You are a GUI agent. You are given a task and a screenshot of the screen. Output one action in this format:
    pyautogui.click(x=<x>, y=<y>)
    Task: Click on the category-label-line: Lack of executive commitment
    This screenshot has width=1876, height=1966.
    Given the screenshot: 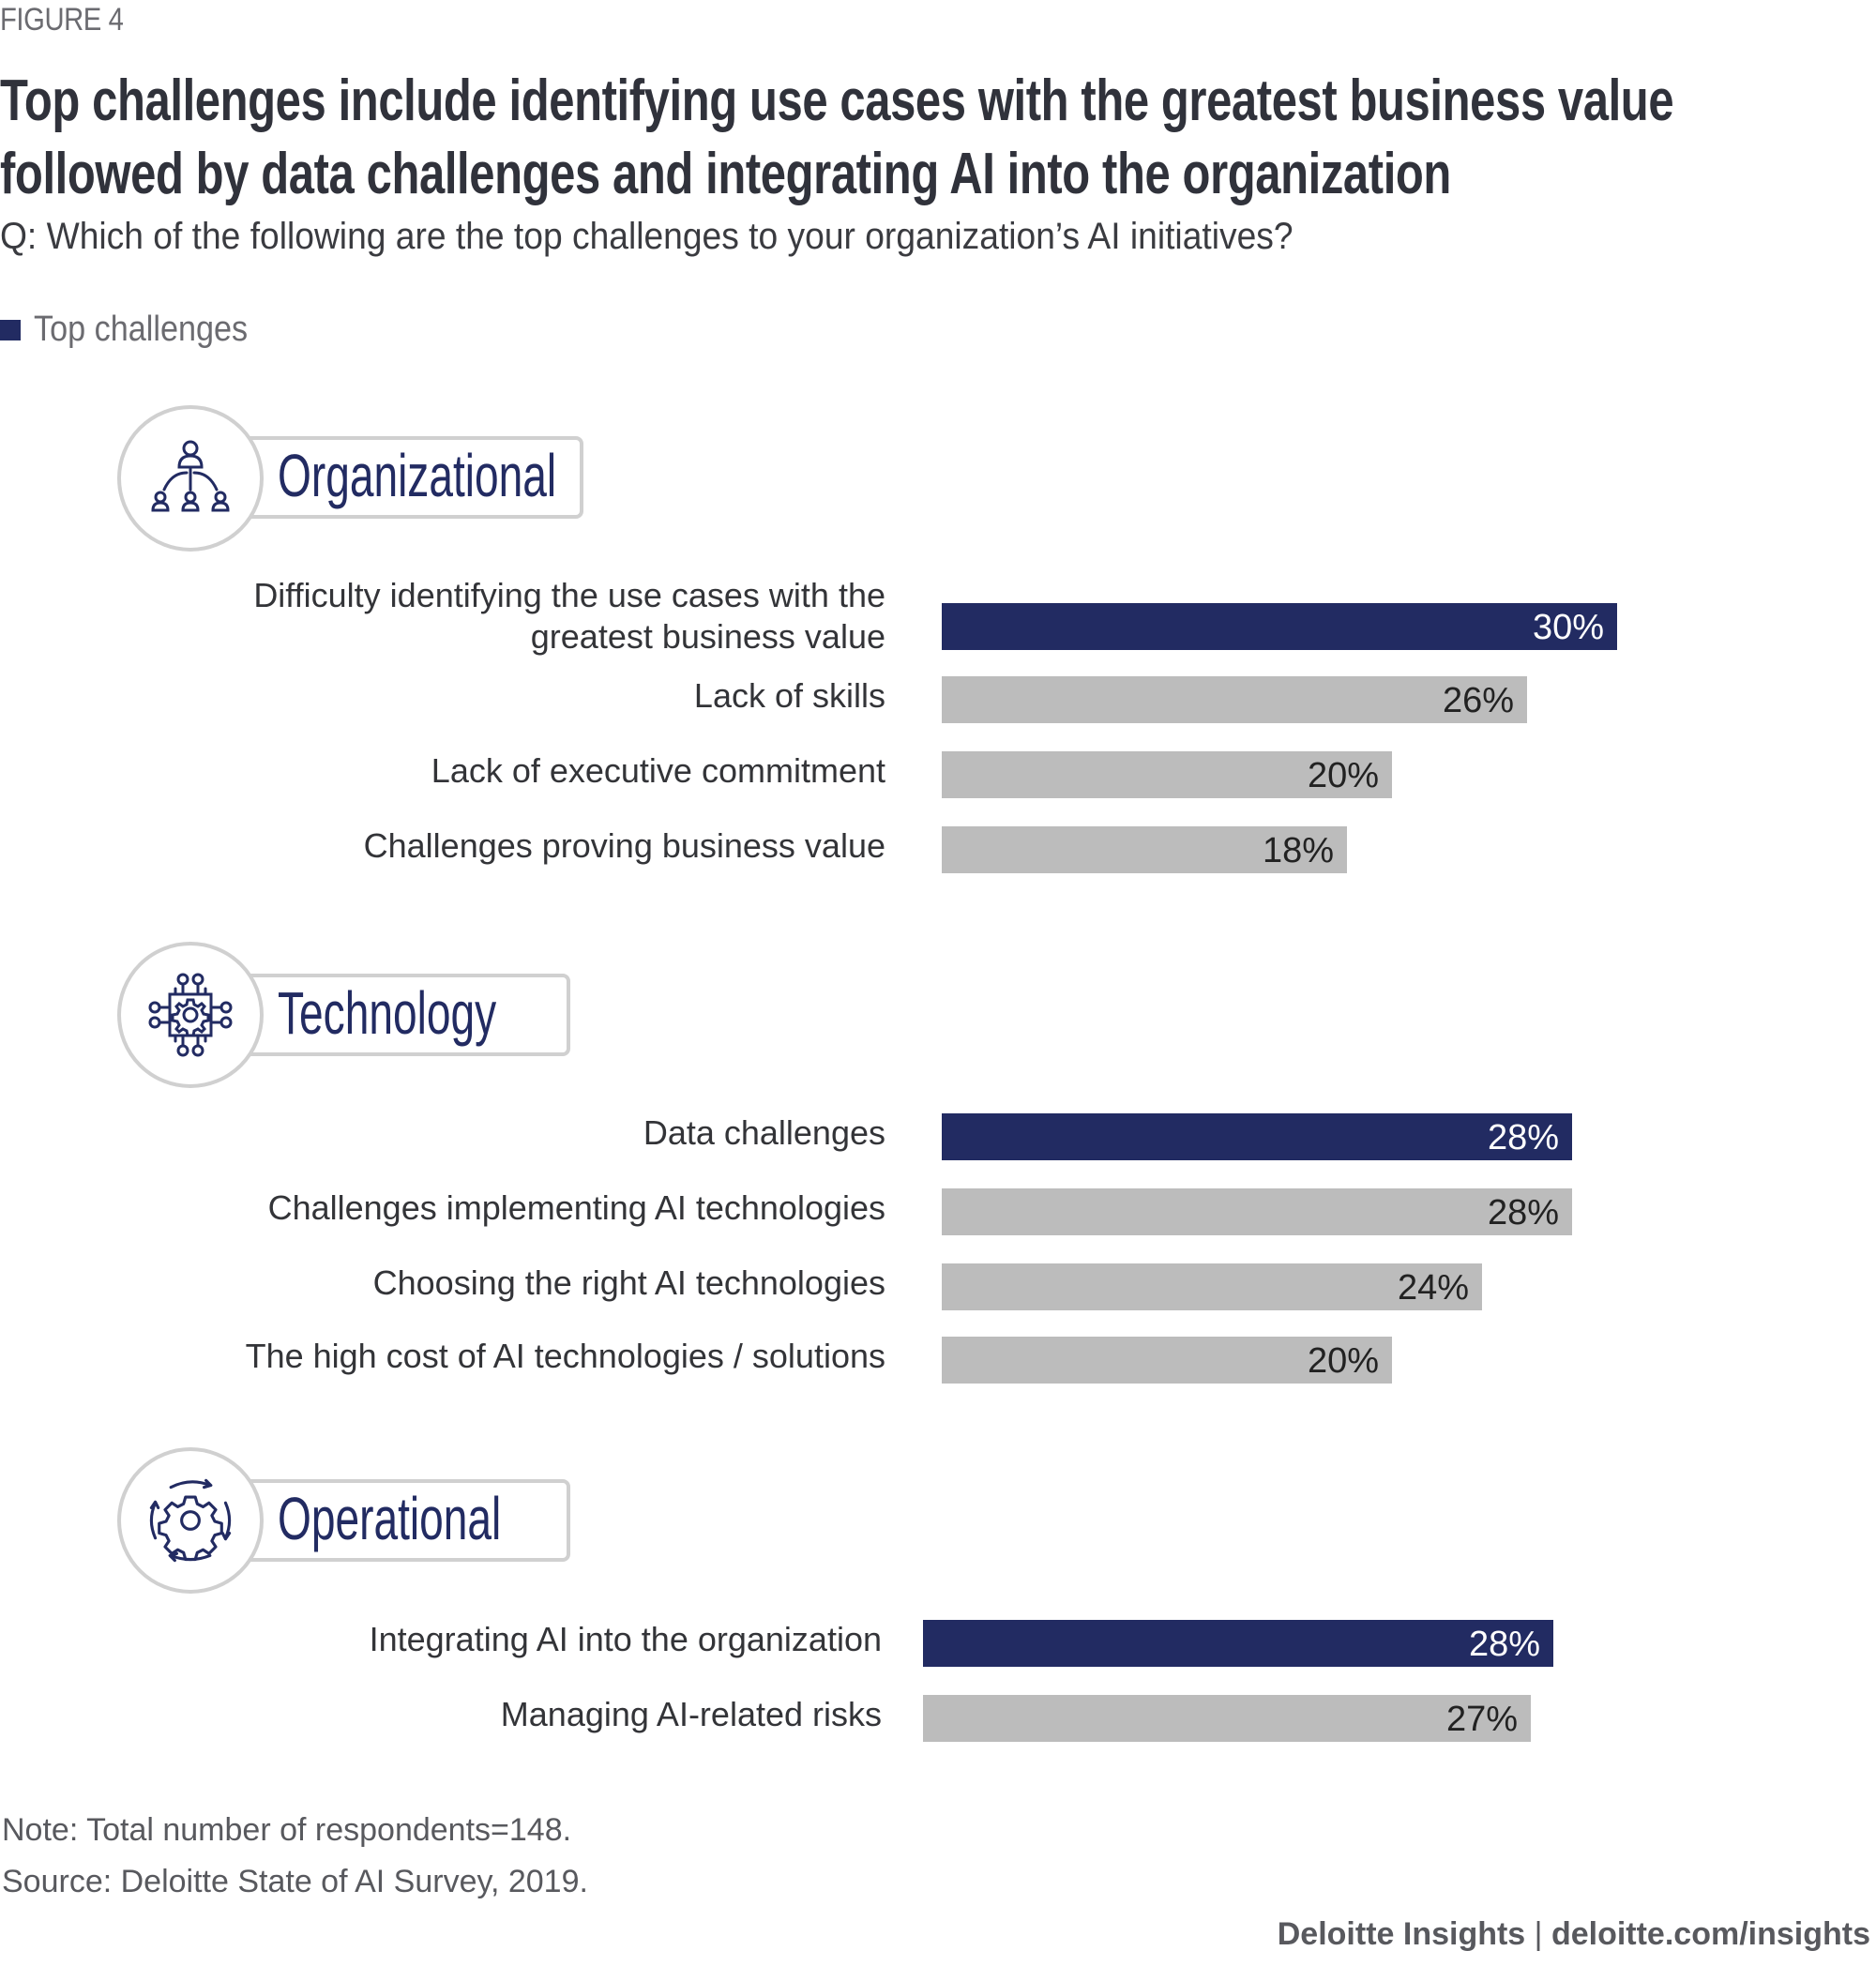 What is the action you would take?
    pyautogui.click(x=658, y=770)
    